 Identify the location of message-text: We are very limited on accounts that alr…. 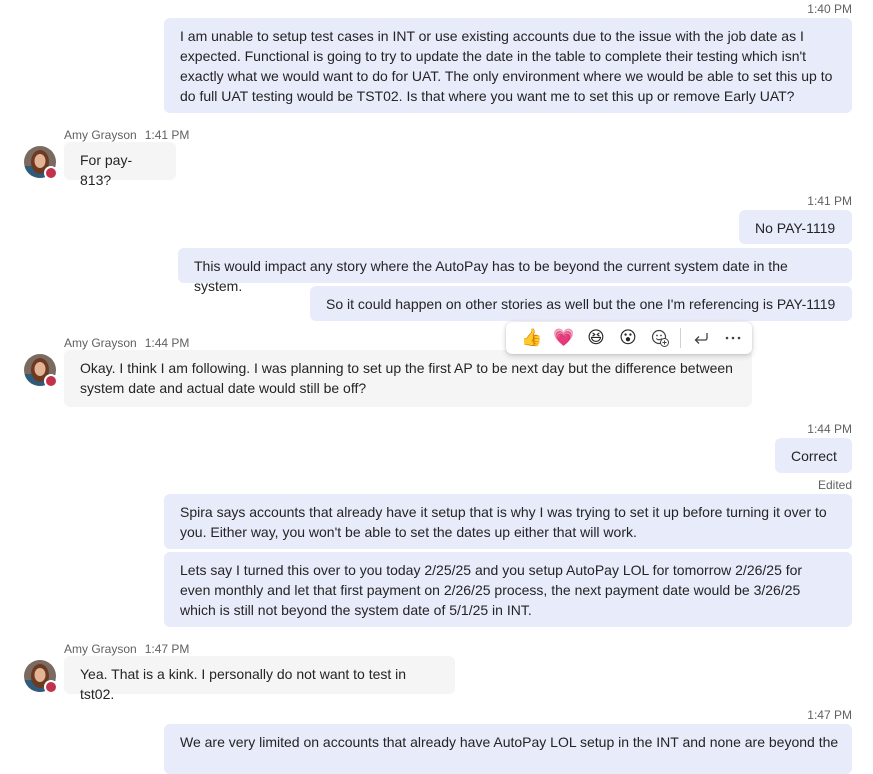
(509, 742).